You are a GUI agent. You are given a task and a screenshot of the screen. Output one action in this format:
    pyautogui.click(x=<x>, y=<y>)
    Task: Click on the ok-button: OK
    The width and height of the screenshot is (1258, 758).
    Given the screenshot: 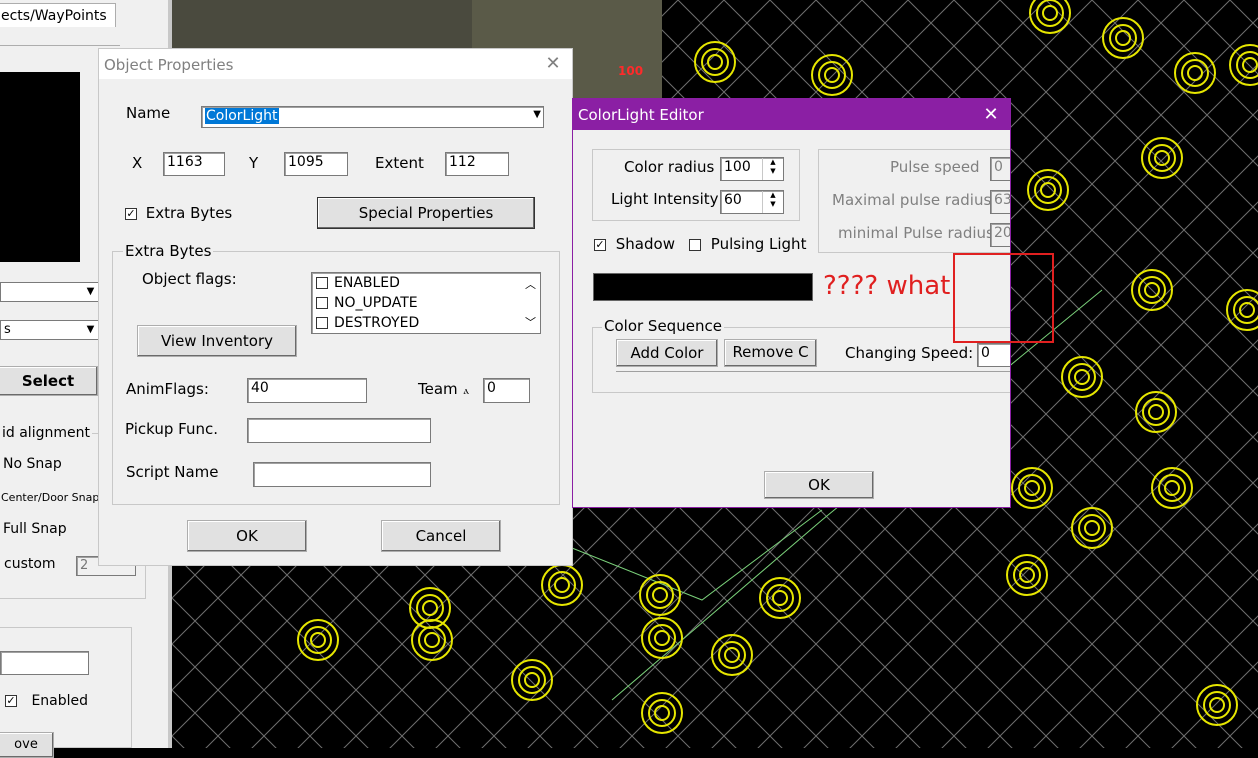 What is the action you would take?
    pyautogui.click(x=247, y=536)
    